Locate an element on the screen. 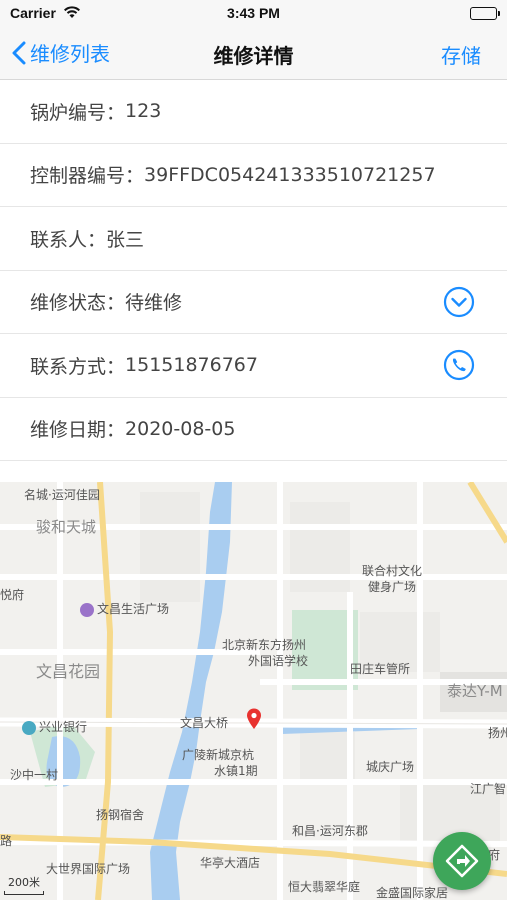 This screenshot has width=507, height=900. boiler-number-label: 锅炉编号： is located at coordinates (78, 112).